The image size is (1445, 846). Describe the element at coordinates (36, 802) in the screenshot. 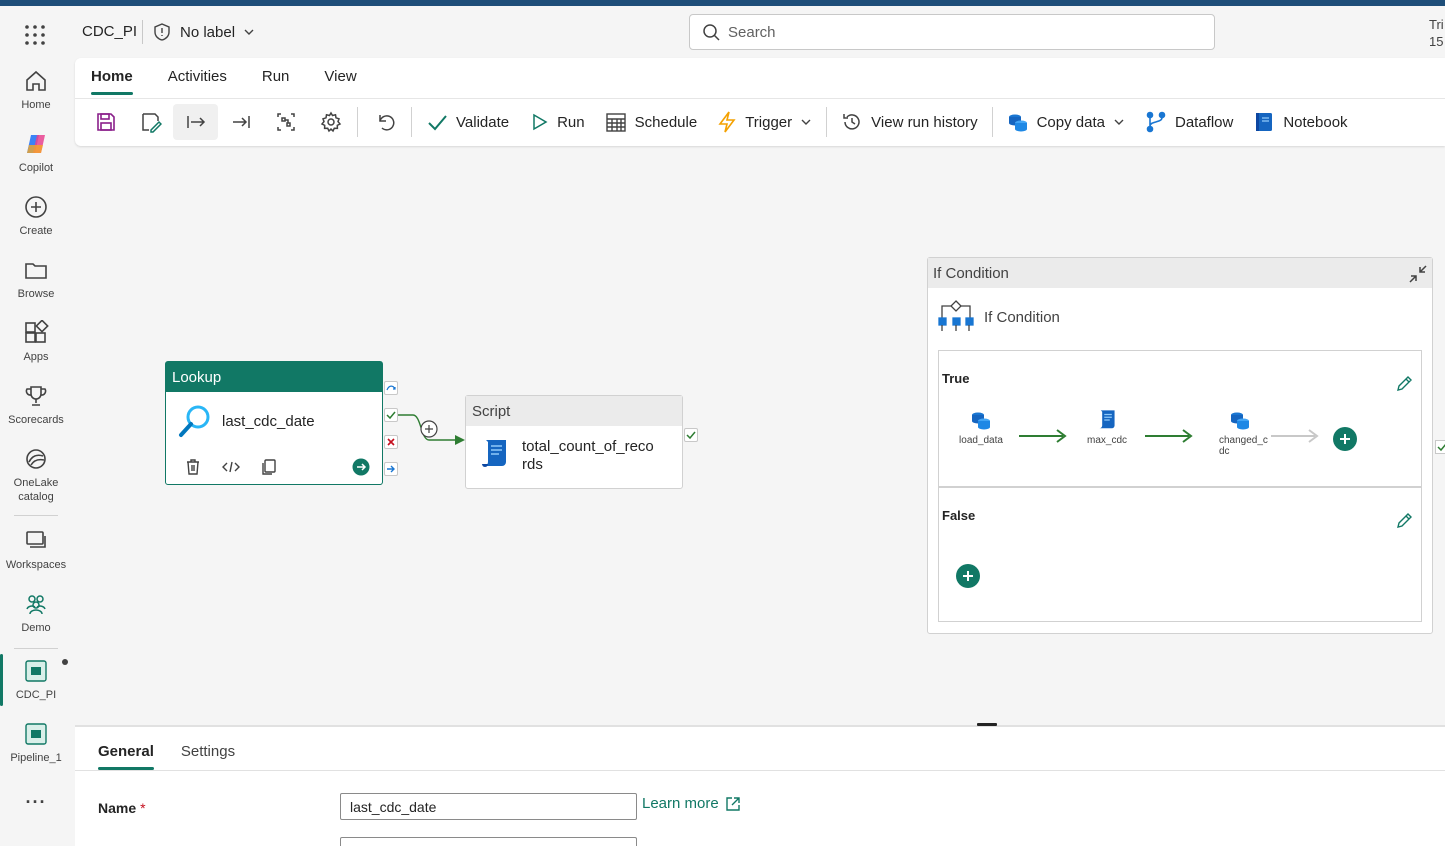

I see `rail-more-button: ···` at that location.